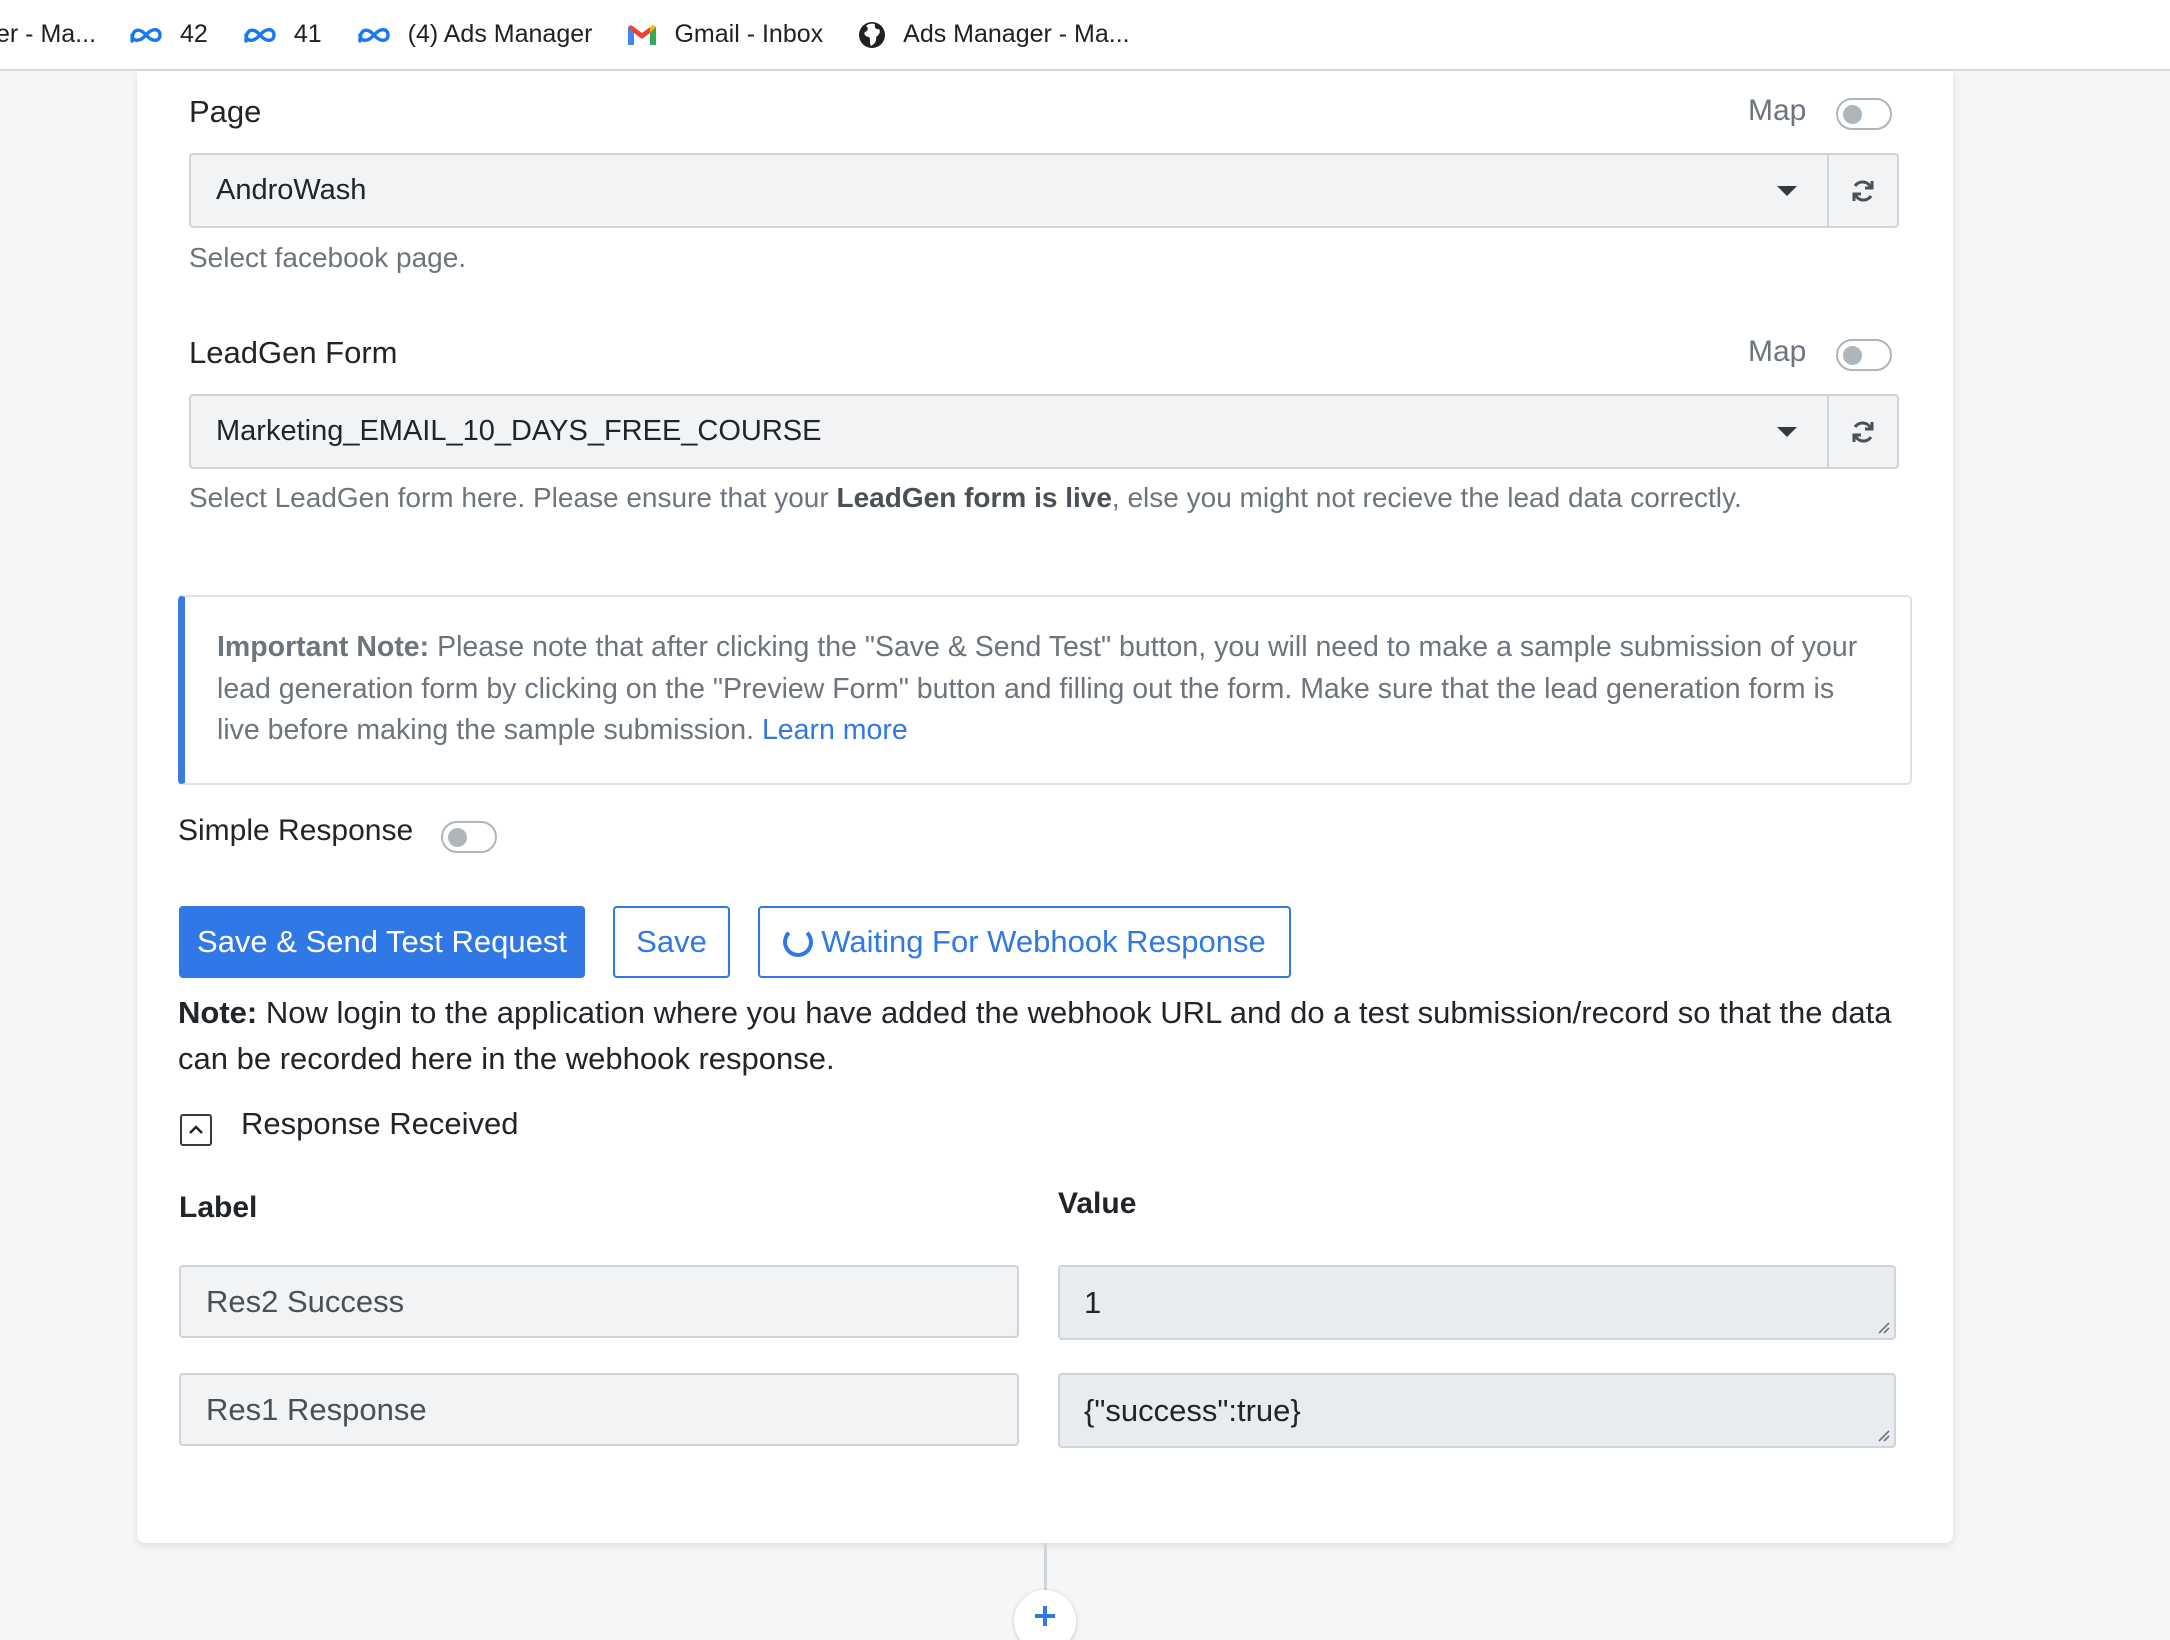  What do you see at coordinates (323, 647) in the screenshot?
I see `important-note-title: Important Note:` at bounding box center [323, 647].